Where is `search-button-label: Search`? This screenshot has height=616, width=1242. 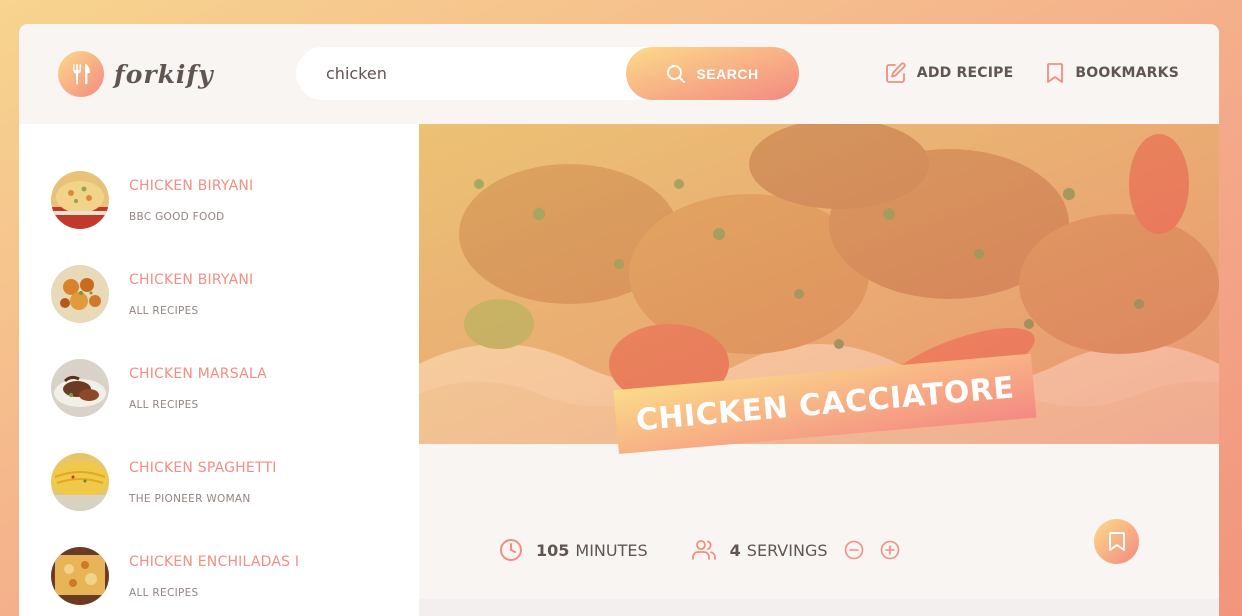 search-button-label: Search is located at coordinates (727, 73).